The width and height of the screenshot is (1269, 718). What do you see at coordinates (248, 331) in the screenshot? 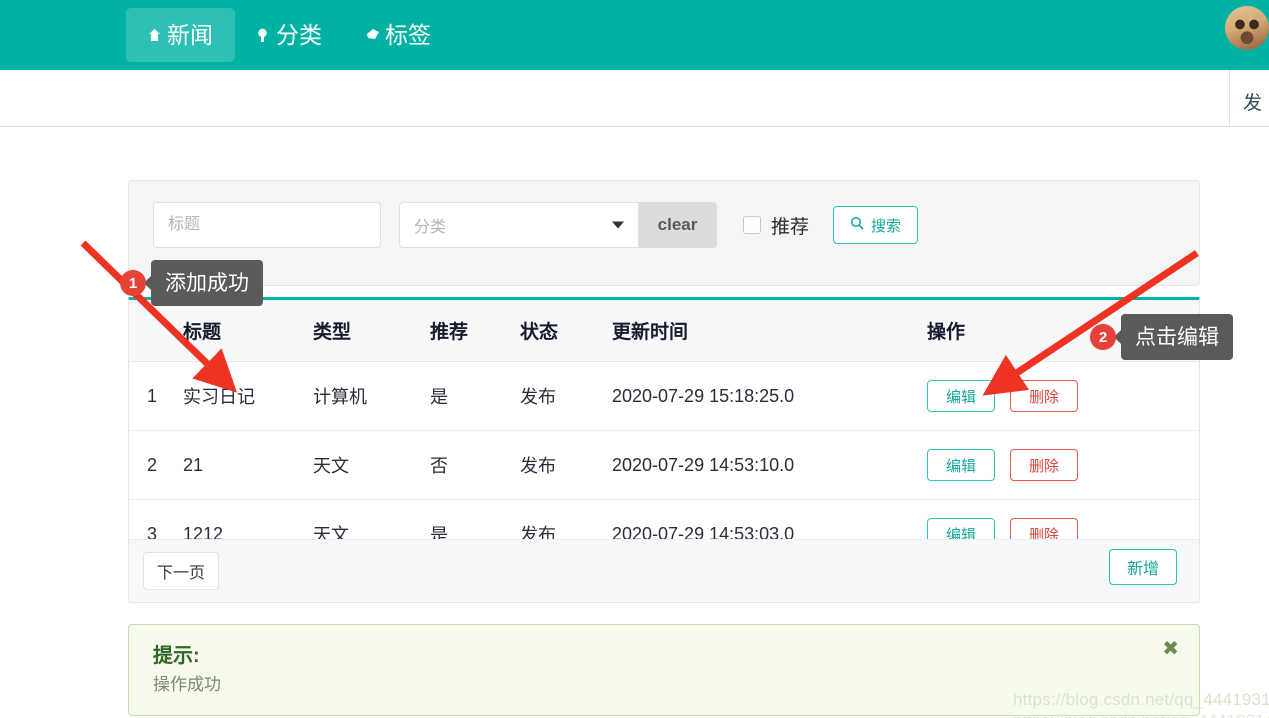
I see `column-header-title: 标题` at bounding box center [248, 331].